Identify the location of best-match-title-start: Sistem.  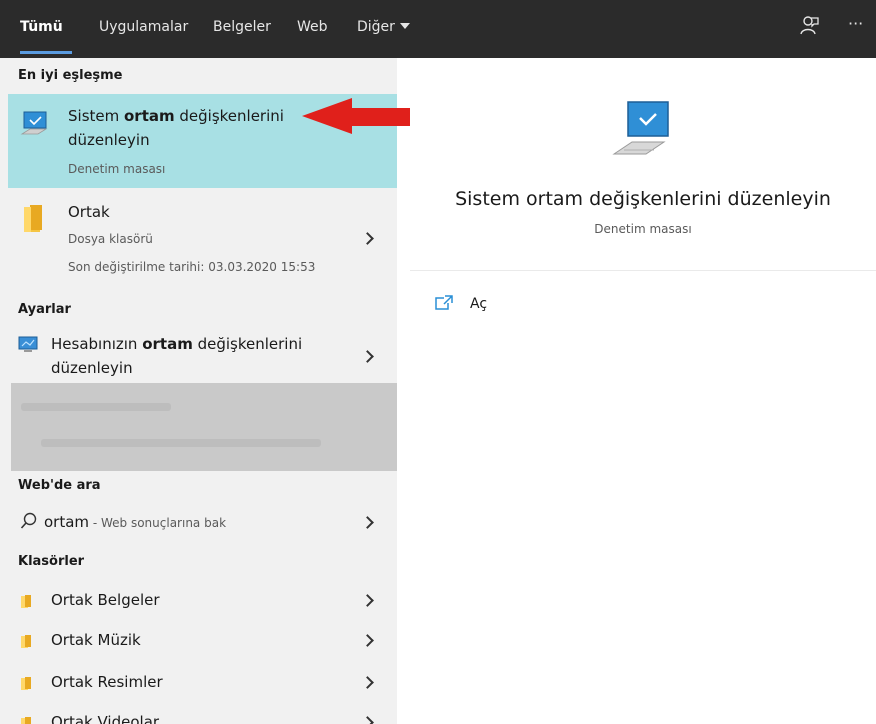
(96, 116).